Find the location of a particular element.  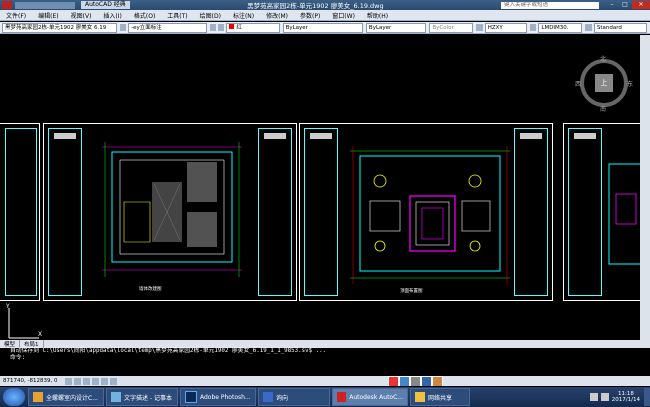

color-label: 红 is located at coordinates (239, 27).